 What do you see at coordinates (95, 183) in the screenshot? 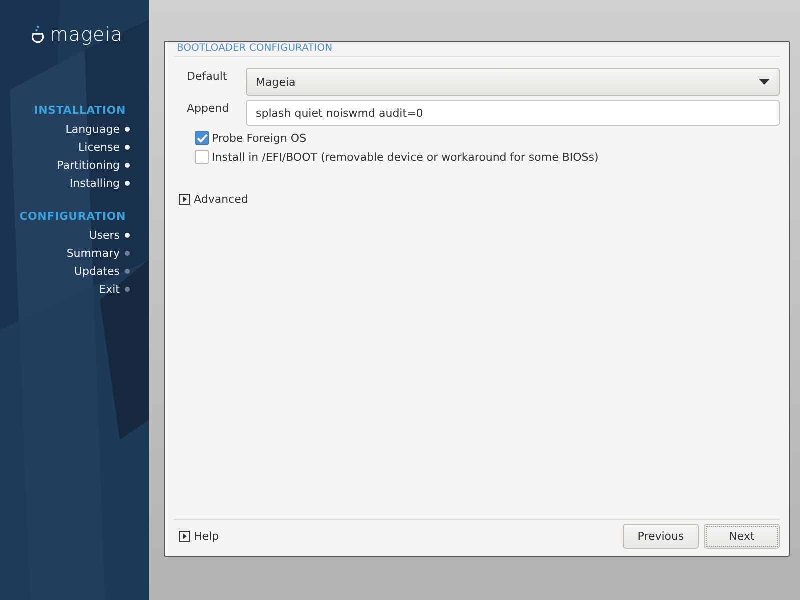
I see `step-label: Installing` at bounding box center [95, 183].